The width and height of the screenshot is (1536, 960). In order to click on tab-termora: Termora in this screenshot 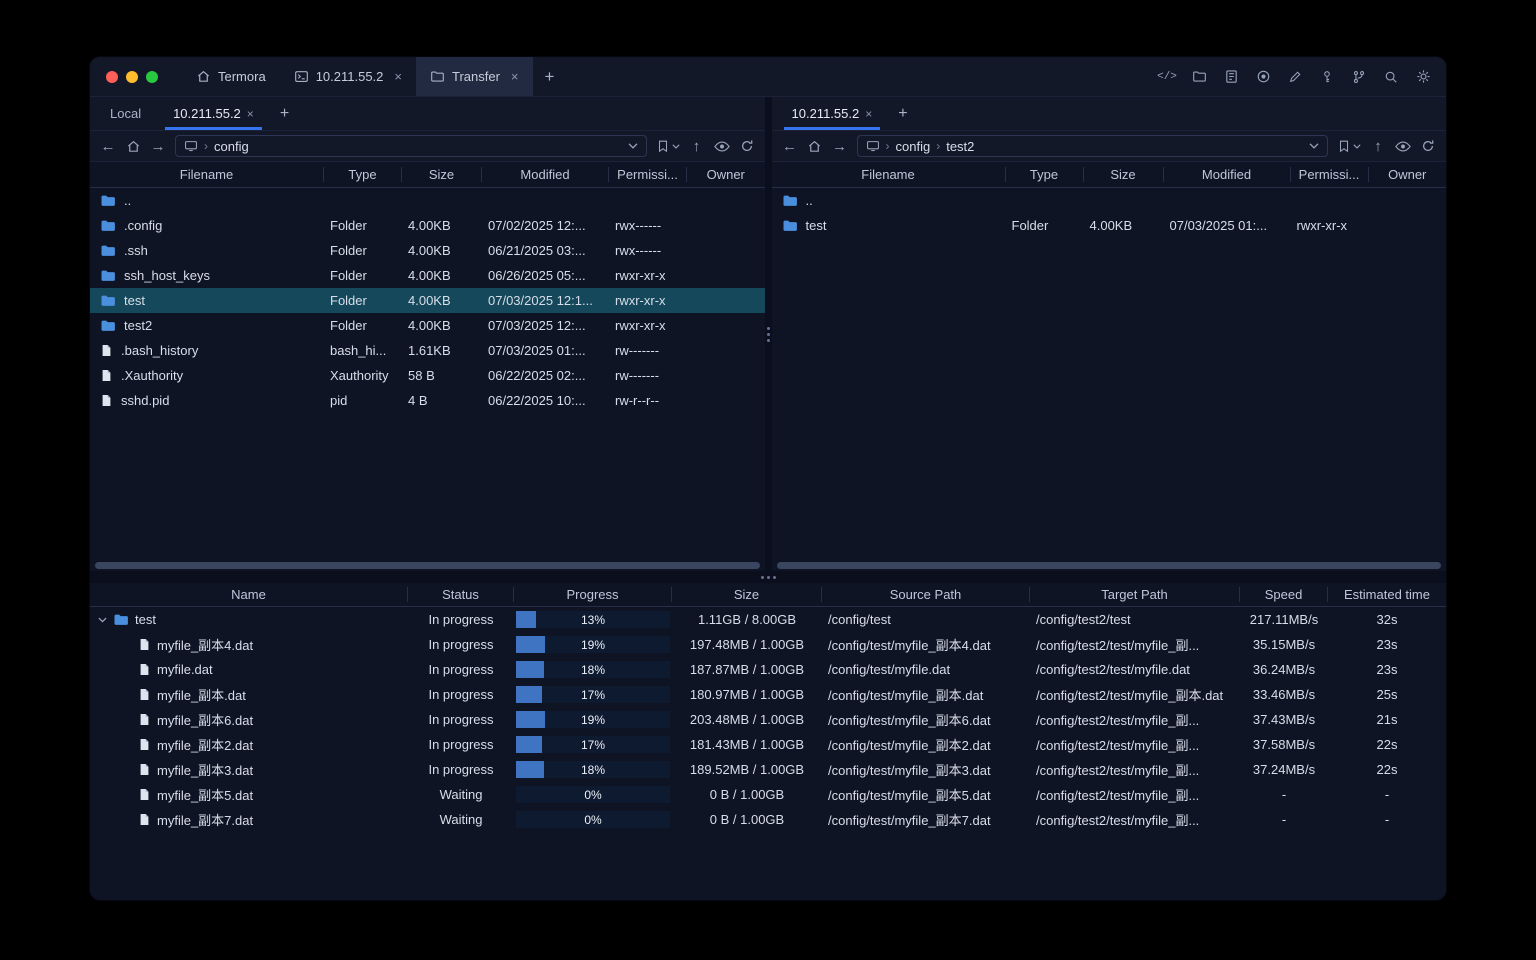, I will do `click(231, 76)`.